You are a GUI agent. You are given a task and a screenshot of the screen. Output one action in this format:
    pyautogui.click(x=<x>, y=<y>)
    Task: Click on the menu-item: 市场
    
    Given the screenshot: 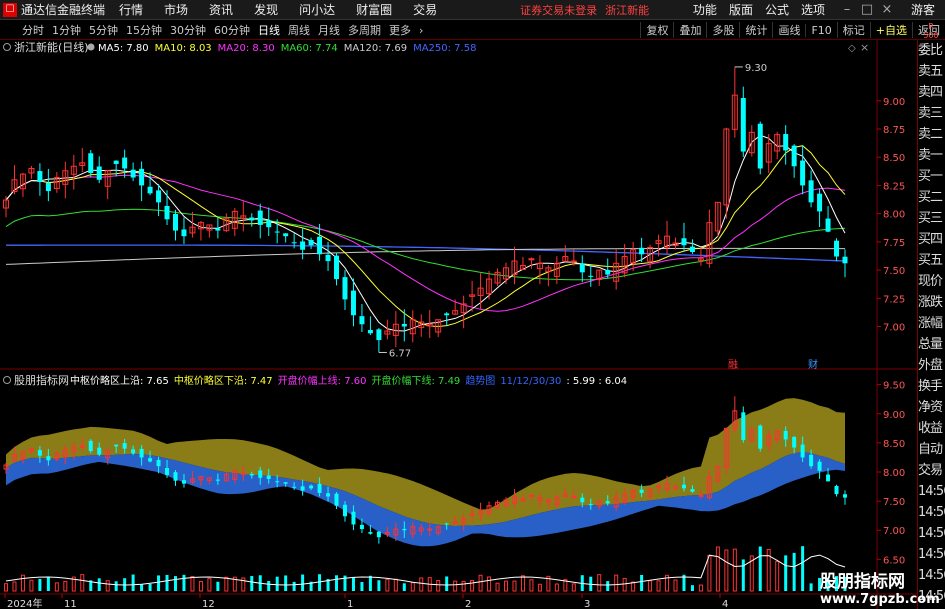 What is the action you would take?
    pyautogui.click(x=176, y=9)
    